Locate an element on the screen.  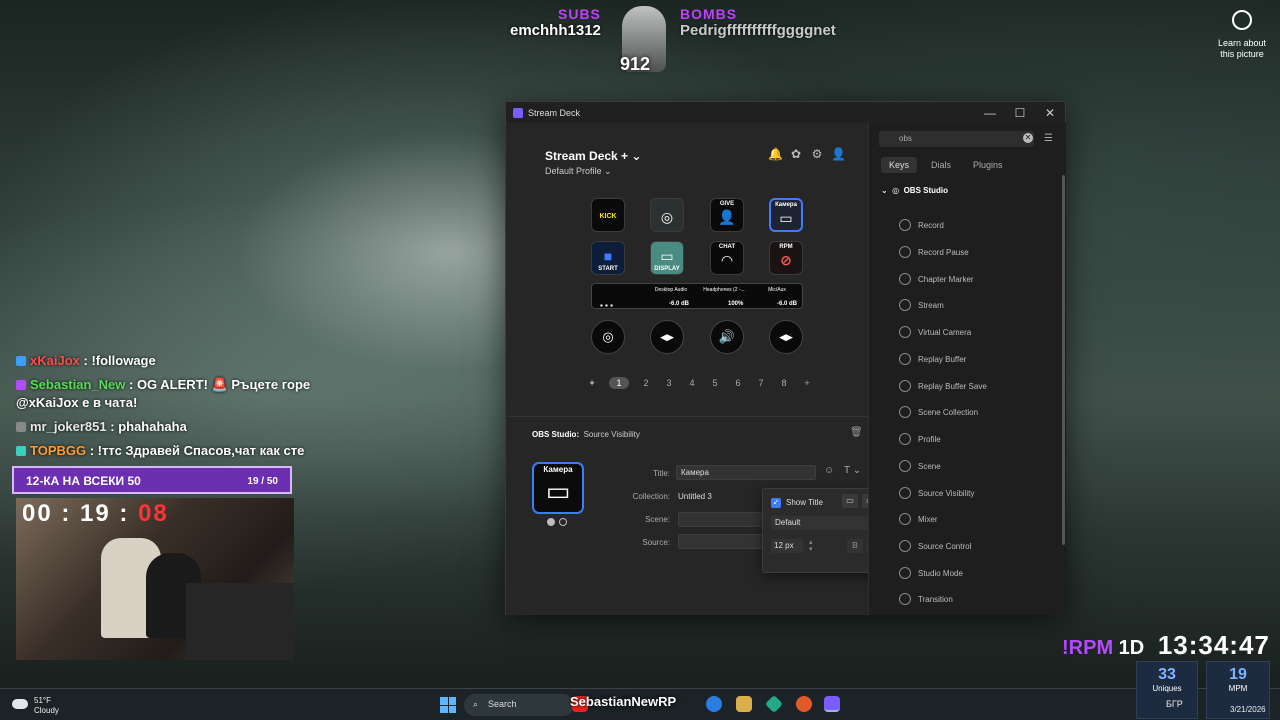
title-bar: Stream Deck — ☐ ✕ is located at coordinates (785, 112).